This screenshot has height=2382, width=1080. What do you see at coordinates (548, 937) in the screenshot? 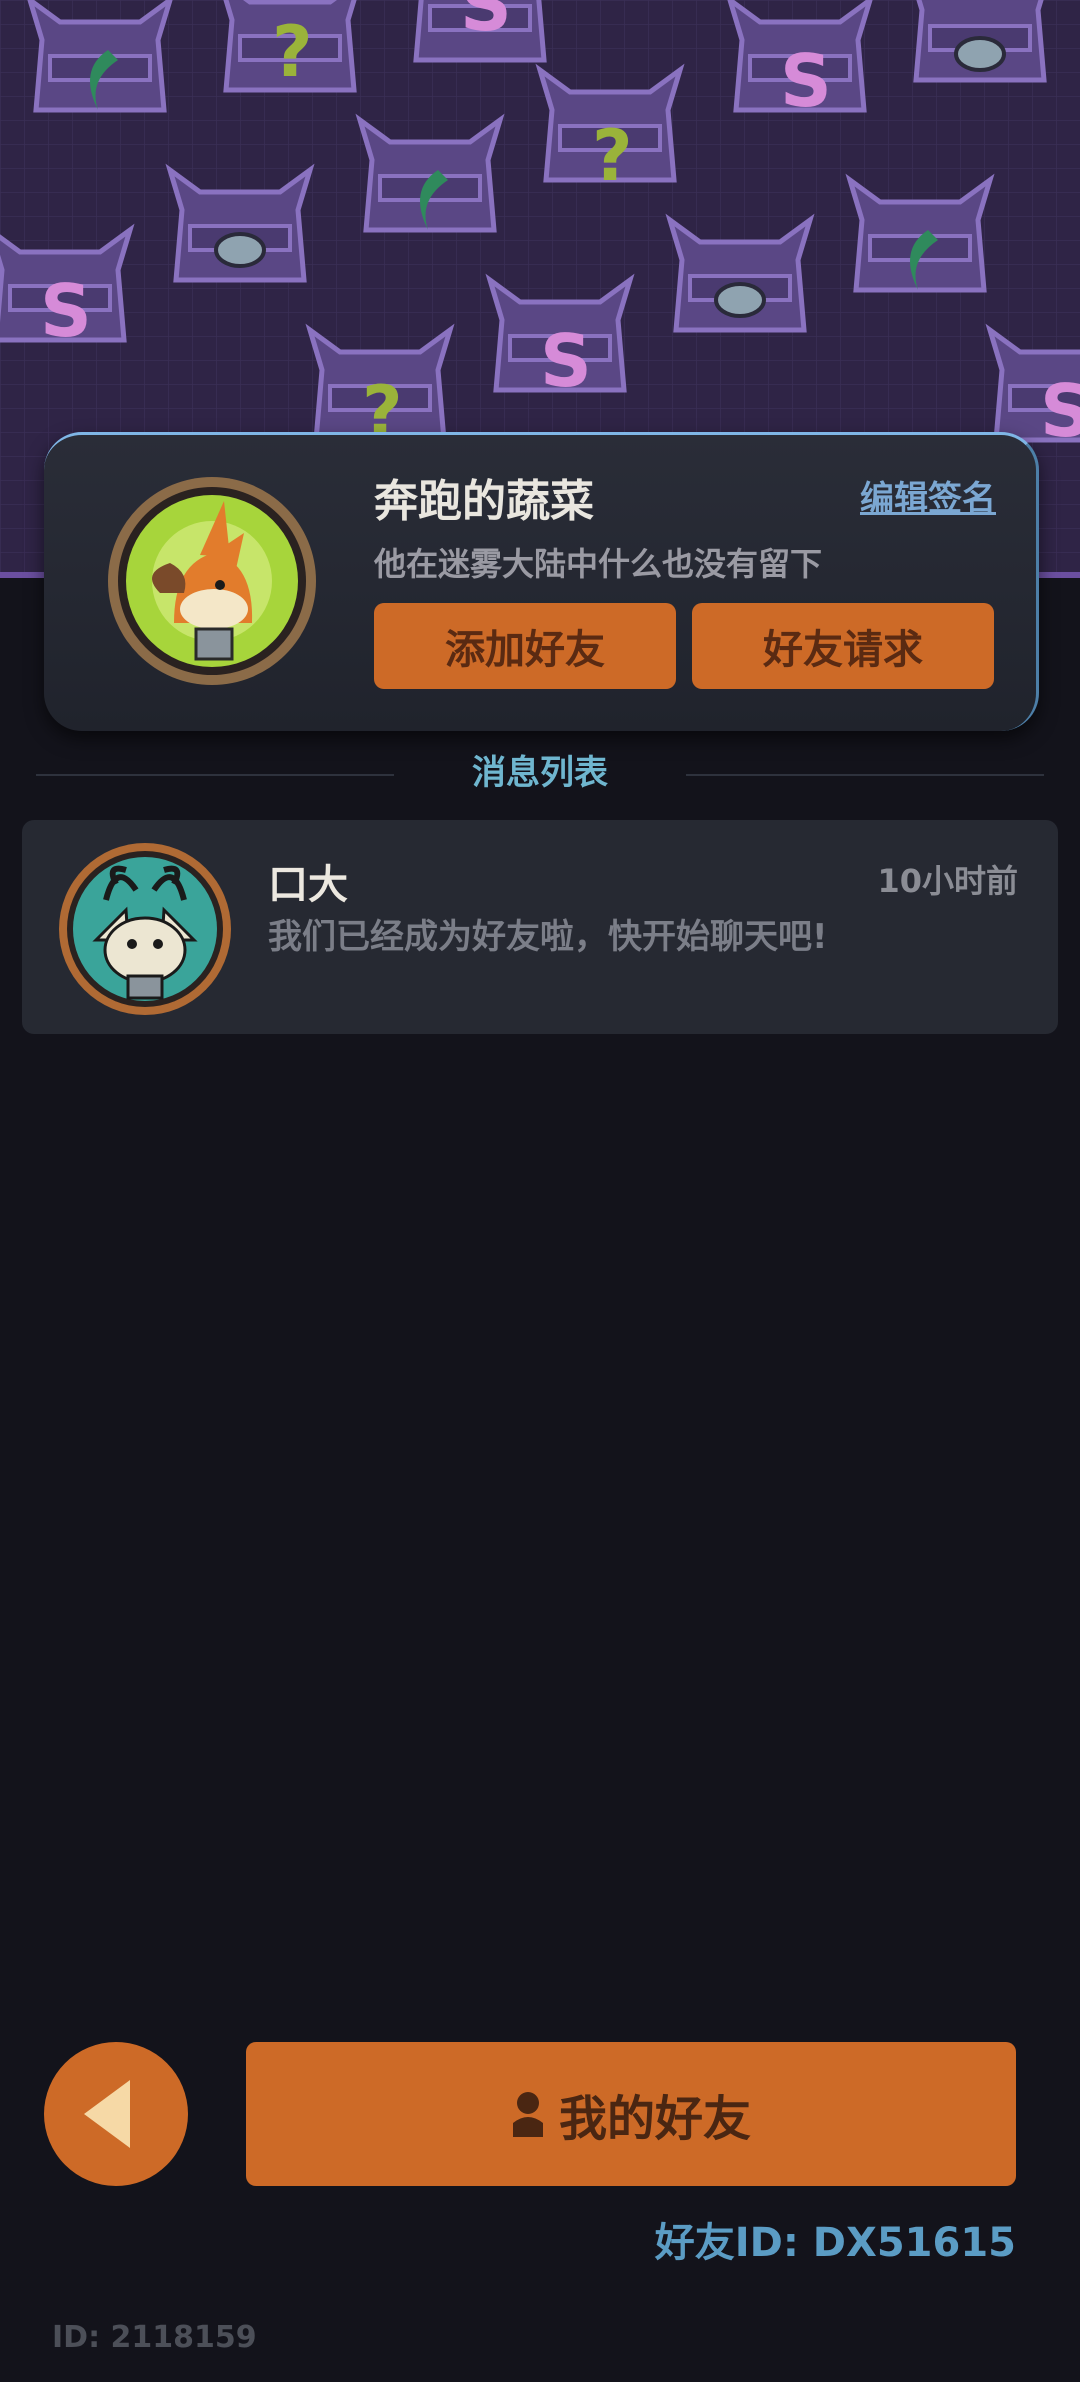
I see `message-preview: 我们已经成为好友啦，快开始聊天吧!` at bounding box center [548, 937].